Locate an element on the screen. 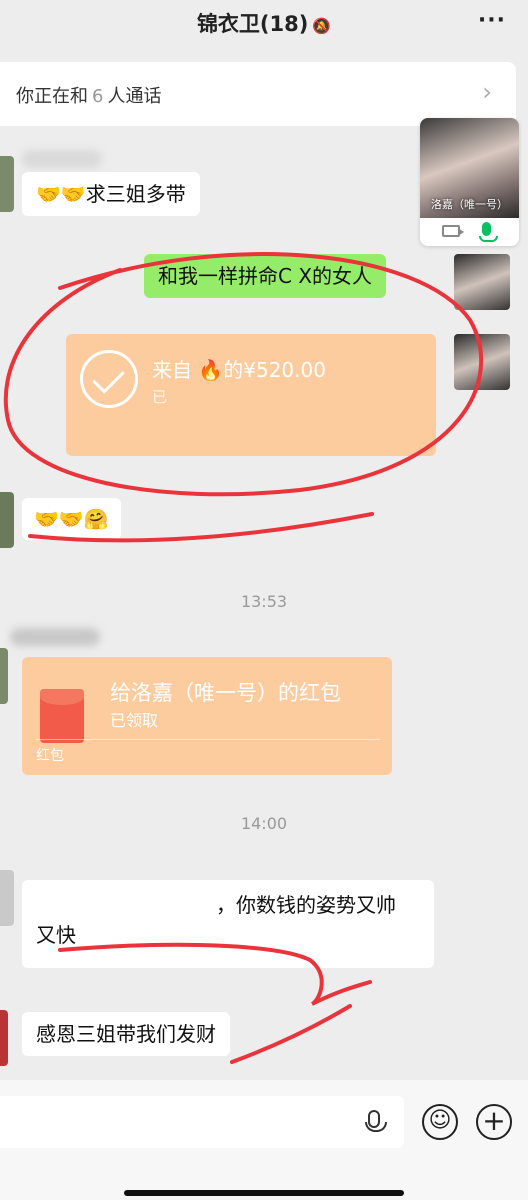  message-bubble: 感恩三姐带我们发财 is located at coordinates (126, 1034).